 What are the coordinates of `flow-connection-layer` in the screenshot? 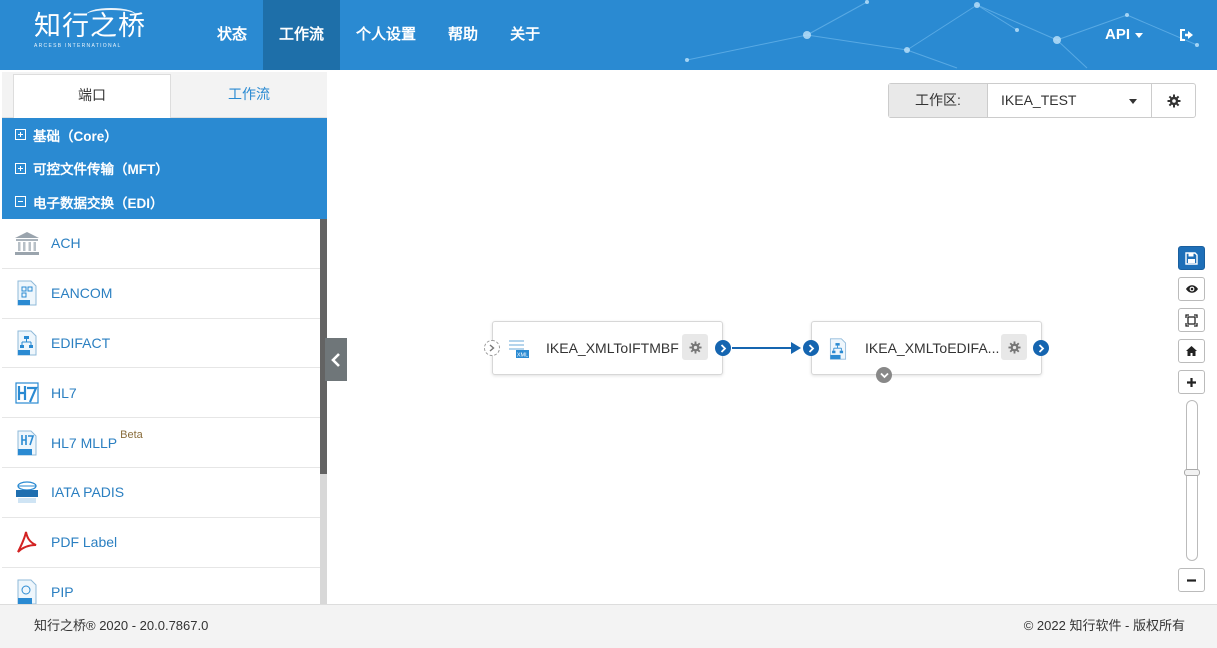 It's located at (766, 348).